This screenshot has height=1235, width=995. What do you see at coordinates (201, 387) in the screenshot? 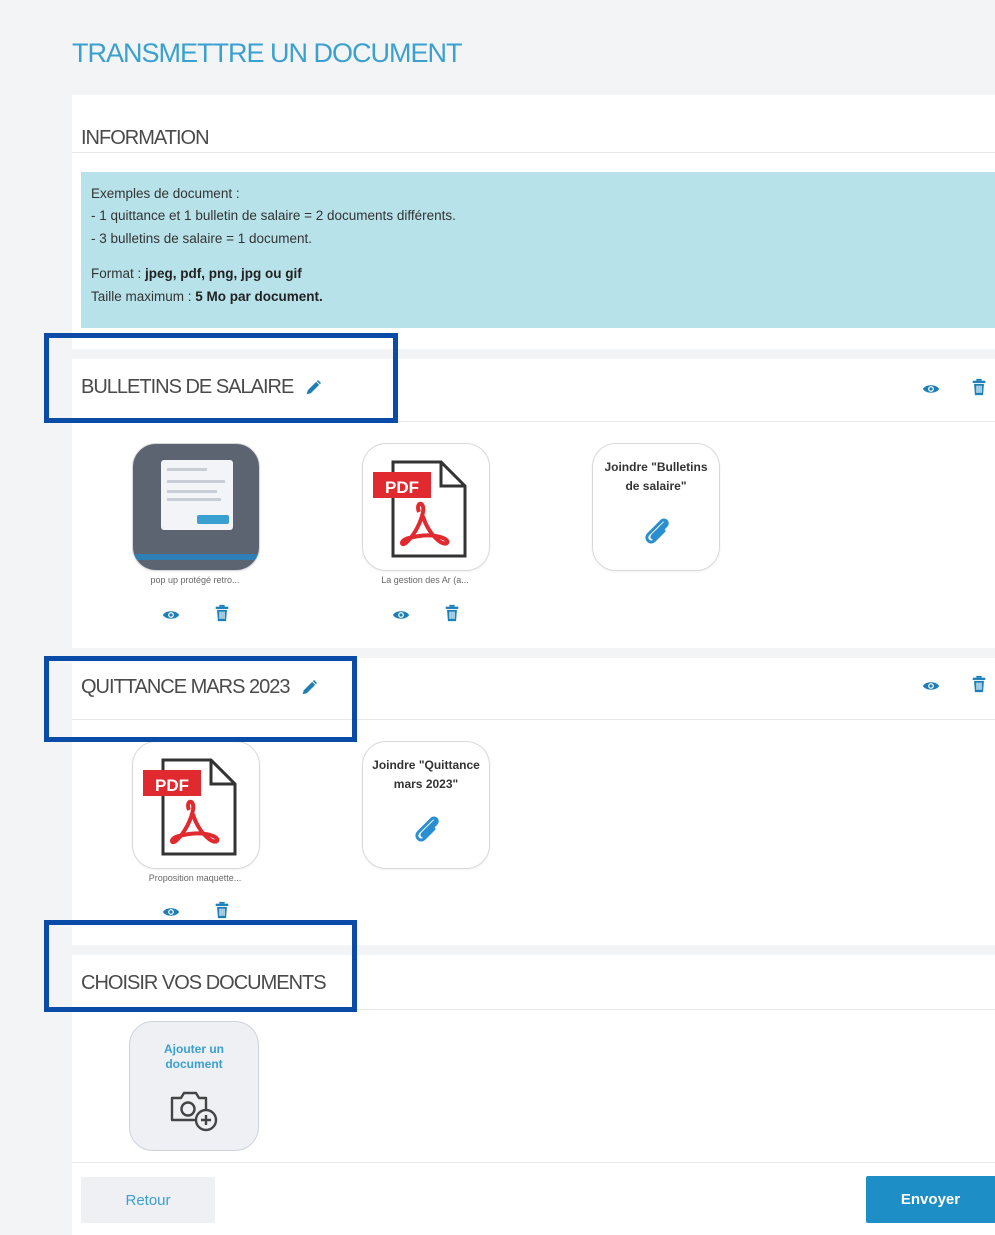
I see `group-title-bulletins: BULLETINS DE SALAIRE` at bounding box center [201, 387].